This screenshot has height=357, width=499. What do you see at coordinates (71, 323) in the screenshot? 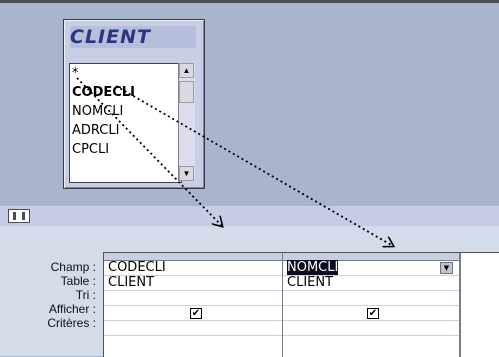
I see `row-label-criteres: Critères :` at bounding box center [71, 323].